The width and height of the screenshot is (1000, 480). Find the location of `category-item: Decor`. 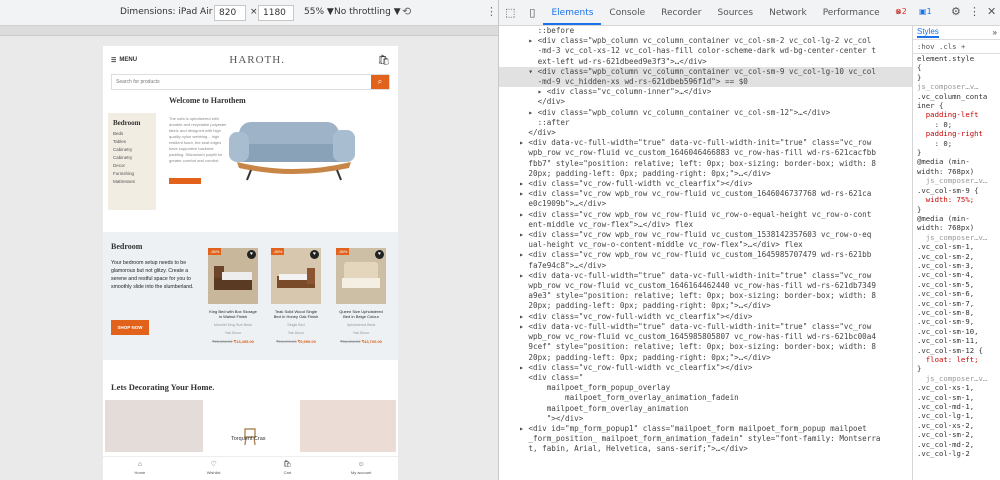

category-item: Decor is located at coordinates (132, 166).